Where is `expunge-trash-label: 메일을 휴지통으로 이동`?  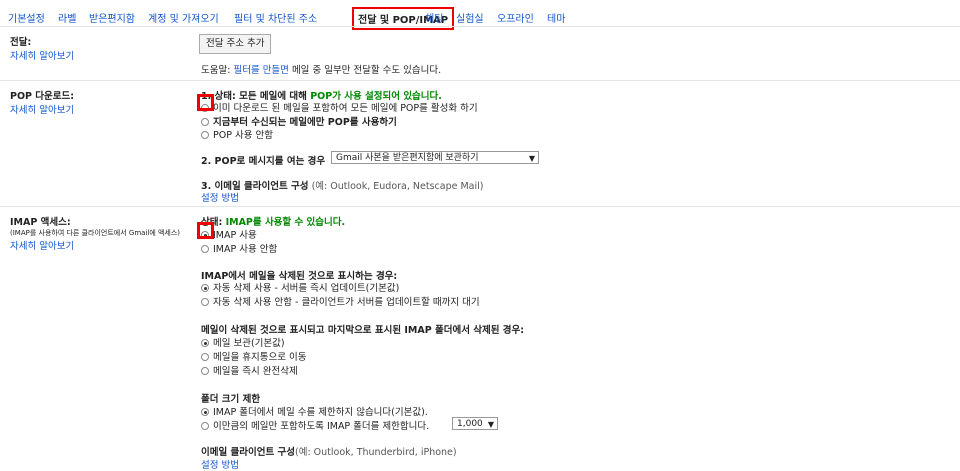 expunge-trash-label: 메일을 휴지통으로 이동 is located at coordinates (260, 357).